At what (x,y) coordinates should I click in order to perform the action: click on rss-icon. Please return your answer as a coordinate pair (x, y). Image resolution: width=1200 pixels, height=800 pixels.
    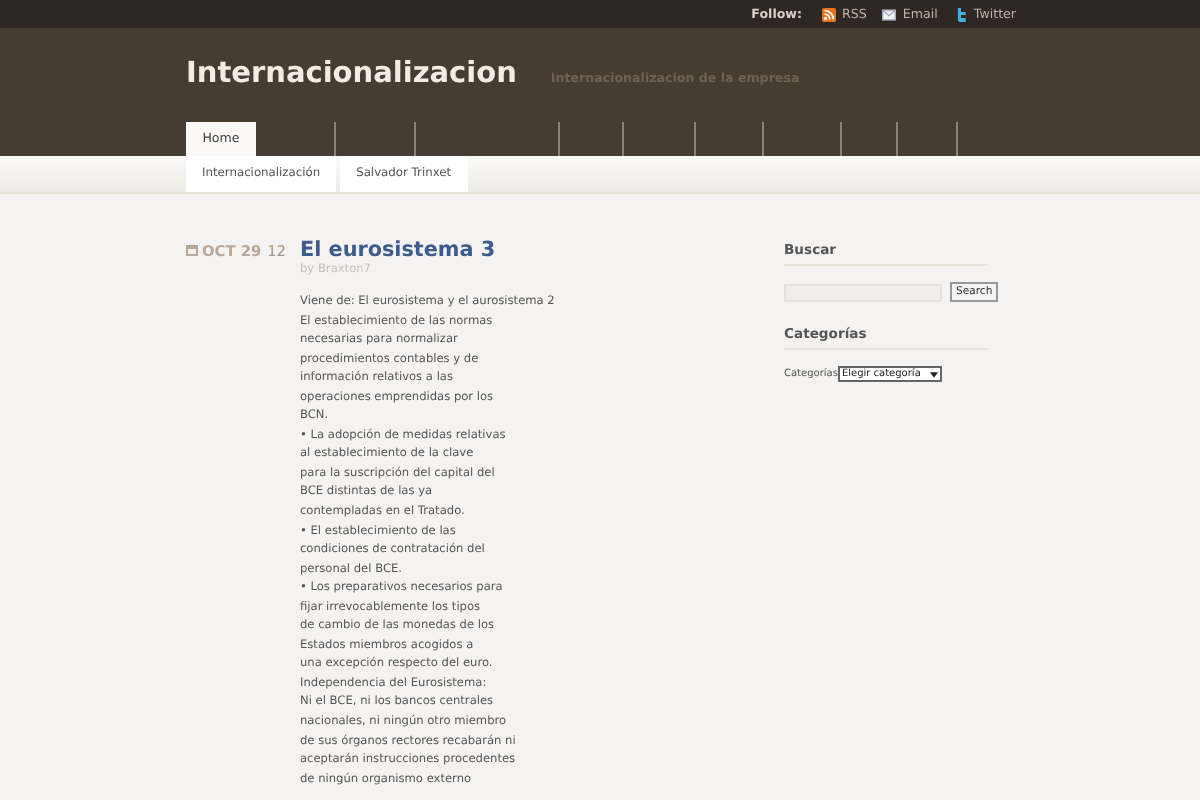
    Looking at the image, I should click on (829, 14).